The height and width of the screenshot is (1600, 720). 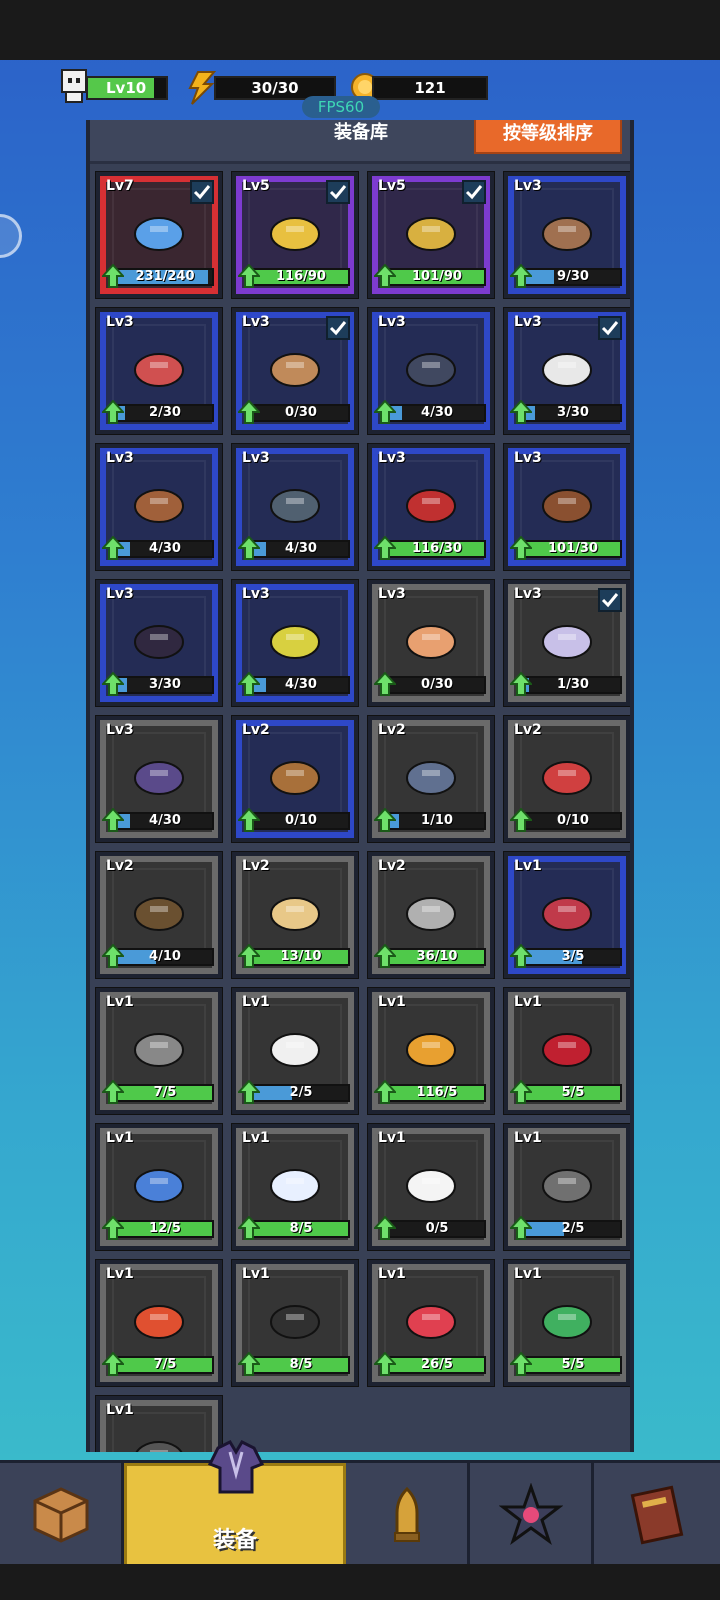 I want to click on progress-text: 26/5, so click(x=437, y=1364).